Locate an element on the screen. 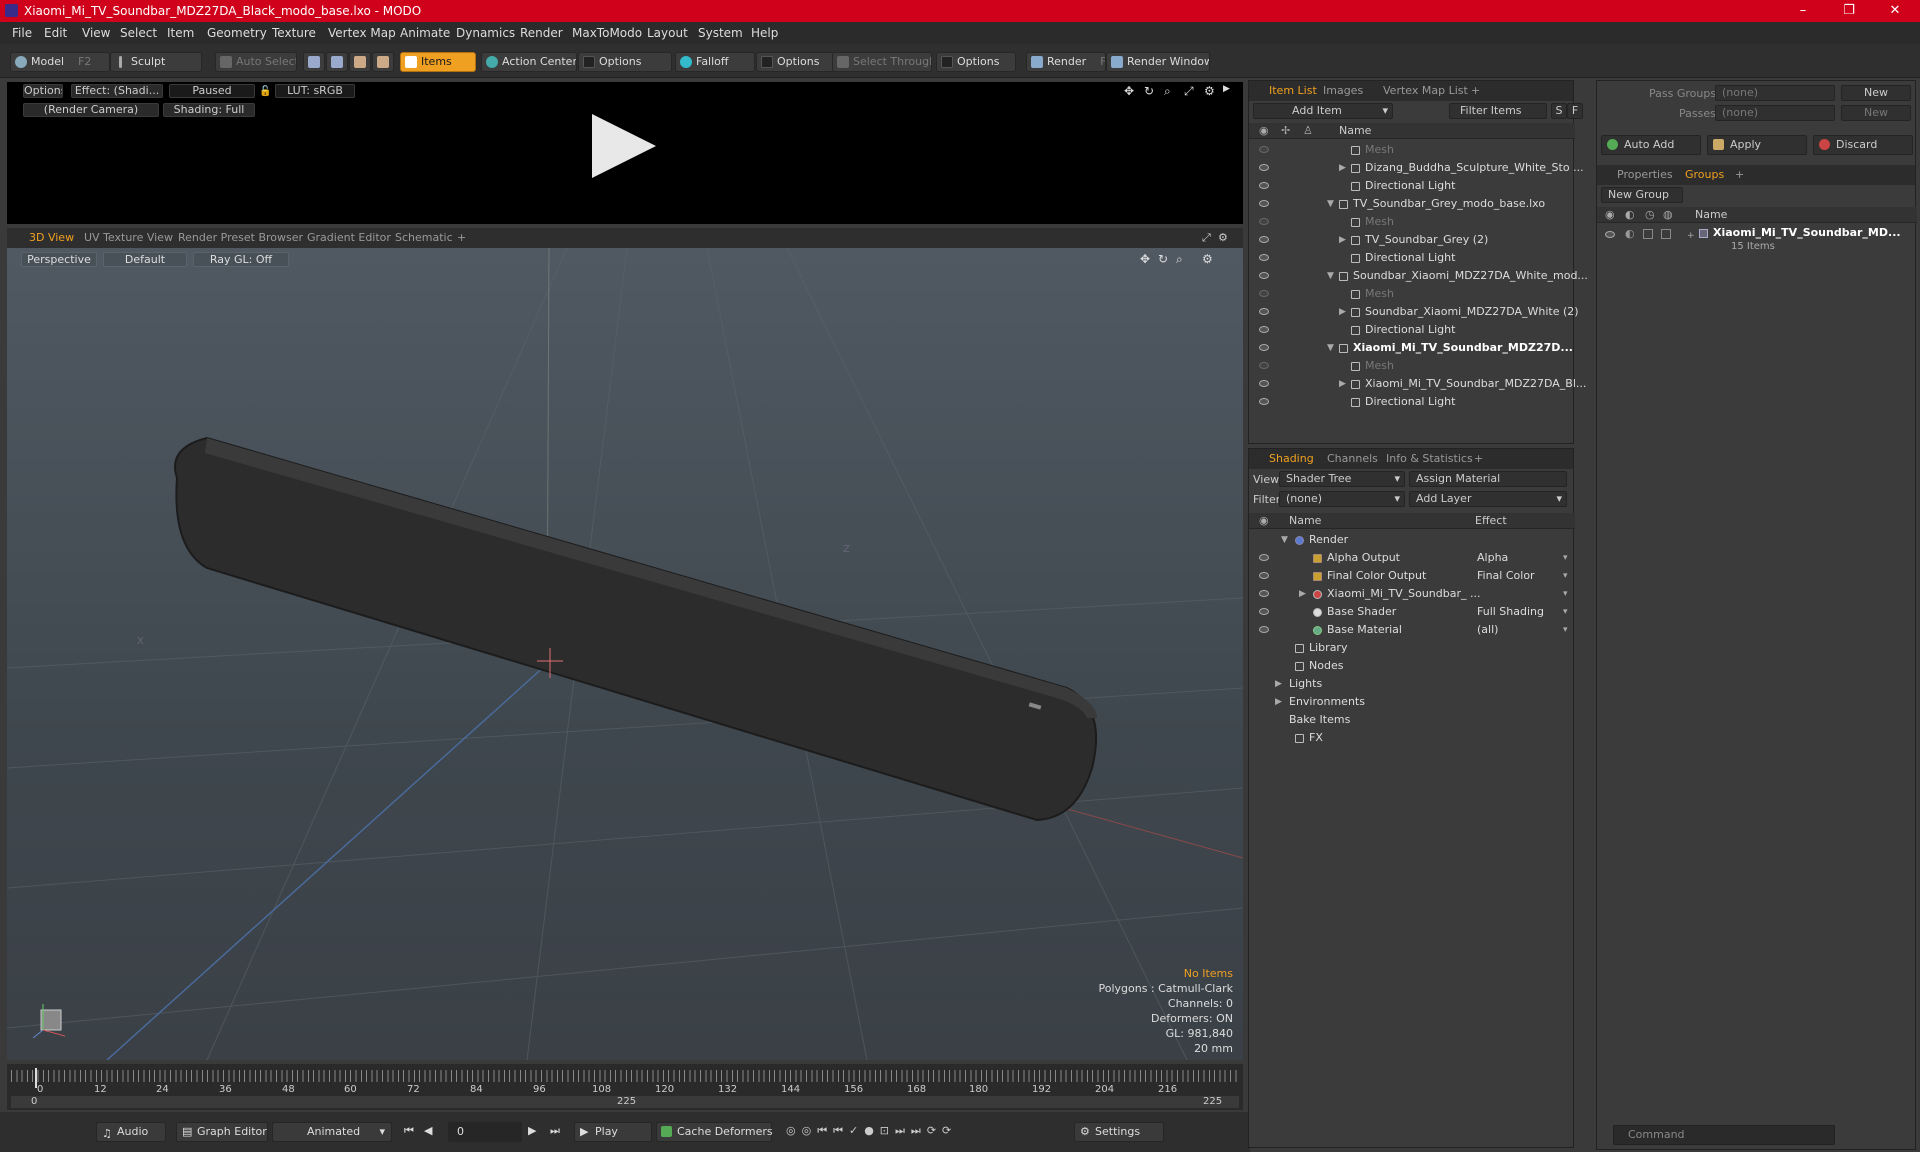 The image size is (1920, 1152). shader-tree-row: ▶ Environments is located at coordinates (1412, 702).